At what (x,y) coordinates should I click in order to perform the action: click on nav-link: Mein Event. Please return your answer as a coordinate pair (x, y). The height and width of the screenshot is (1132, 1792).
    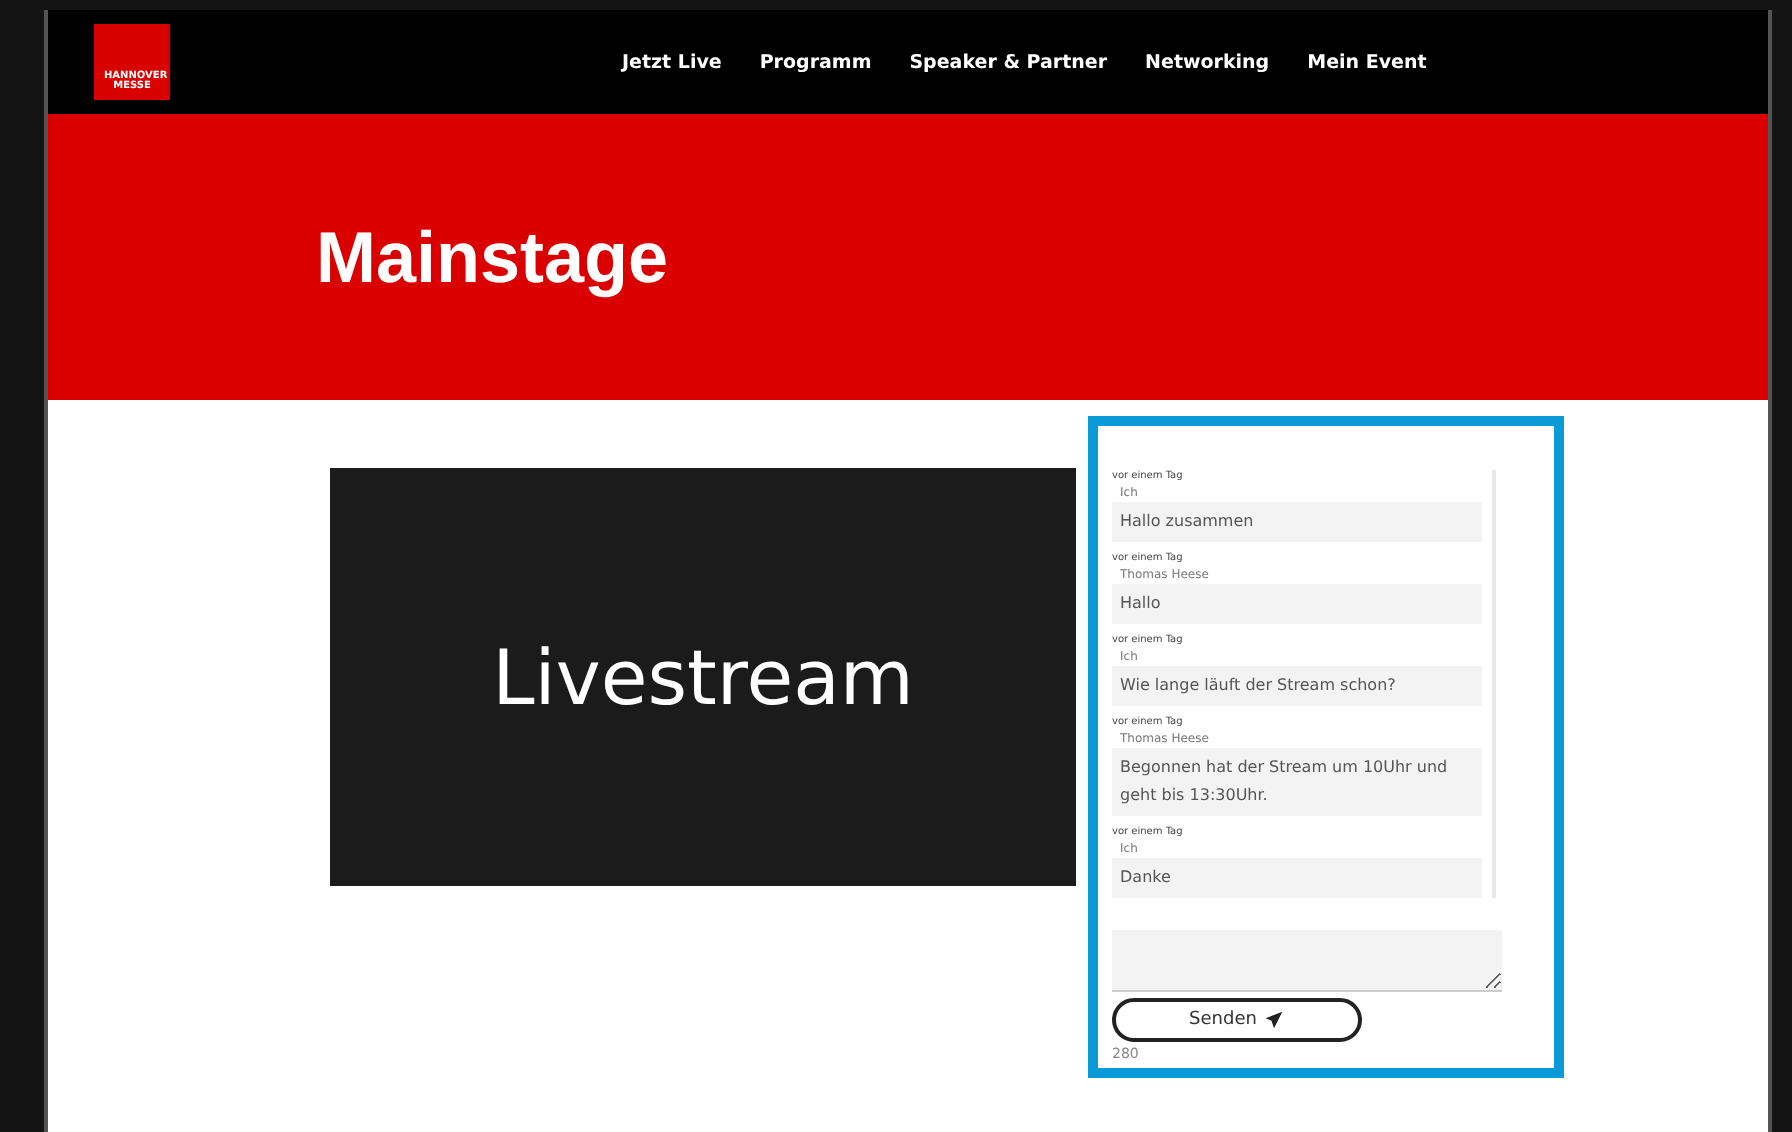
    Looking at the image, I should click on (1367, 62).